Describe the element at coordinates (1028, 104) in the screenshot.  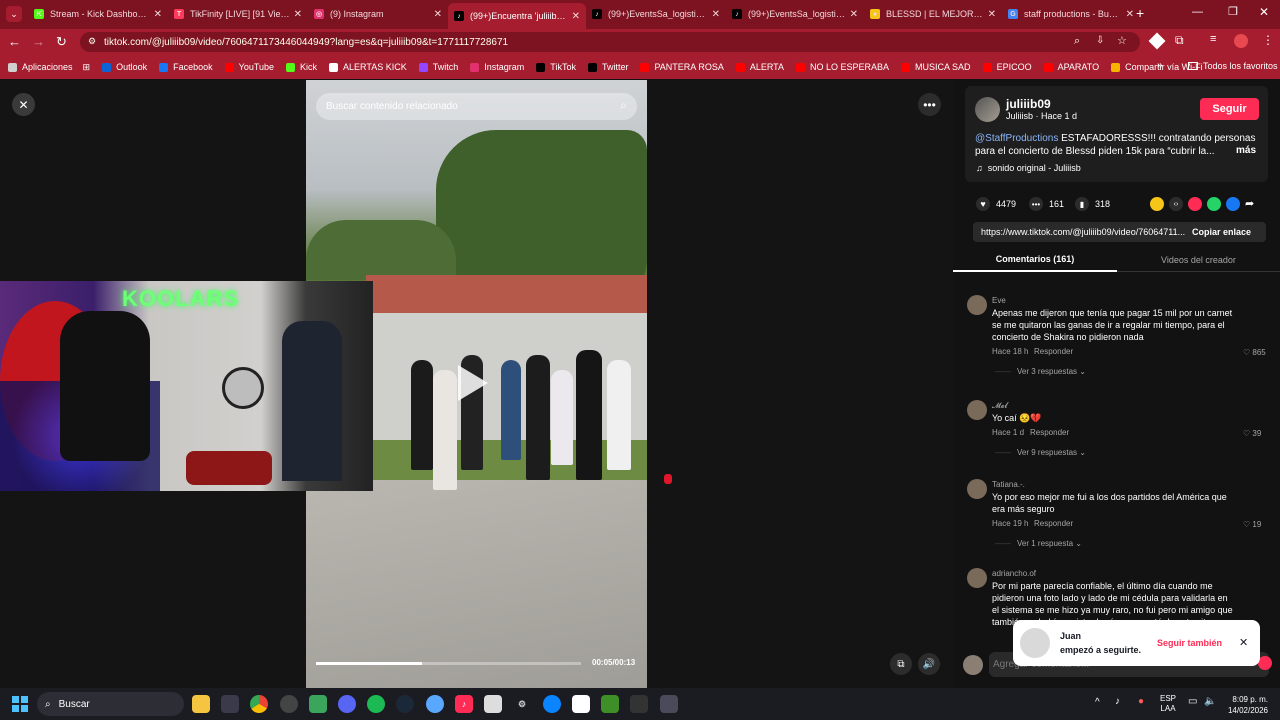
I see `creator-username: juliiib09` at that location.